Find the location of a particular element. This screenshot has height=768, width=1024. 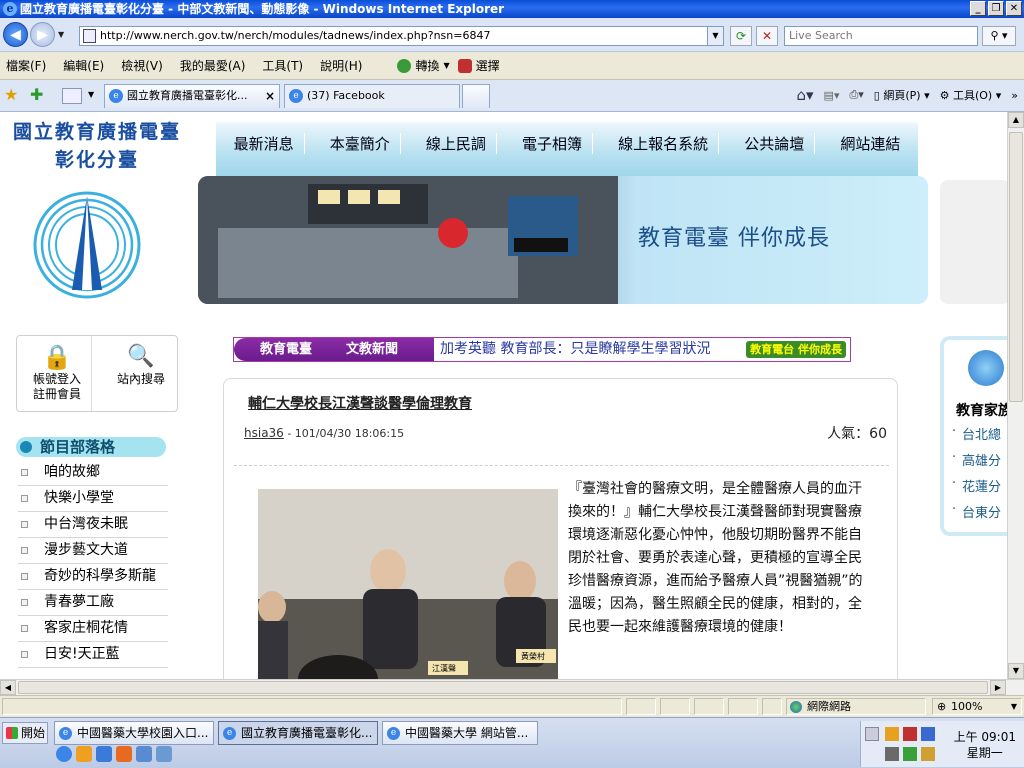

ticker-headline-link: 加考英聽 教育部長：只是瞭解學生學習狀況 is located at coordinates (575, 349).